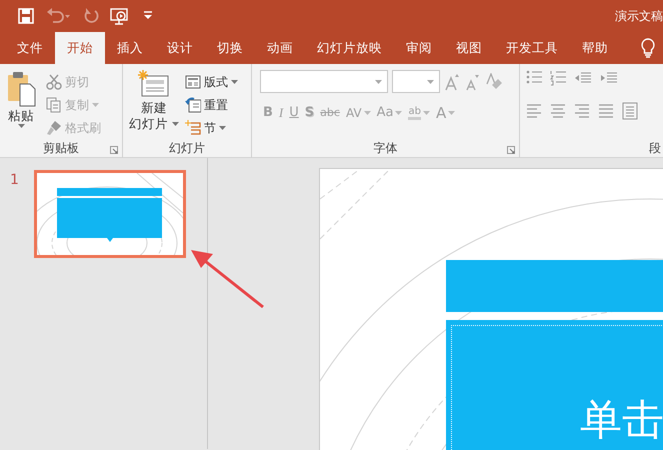 The width and height of the screenshot is (663, 450). I want to click on paste-button: 粘贴, so click(21, 105).